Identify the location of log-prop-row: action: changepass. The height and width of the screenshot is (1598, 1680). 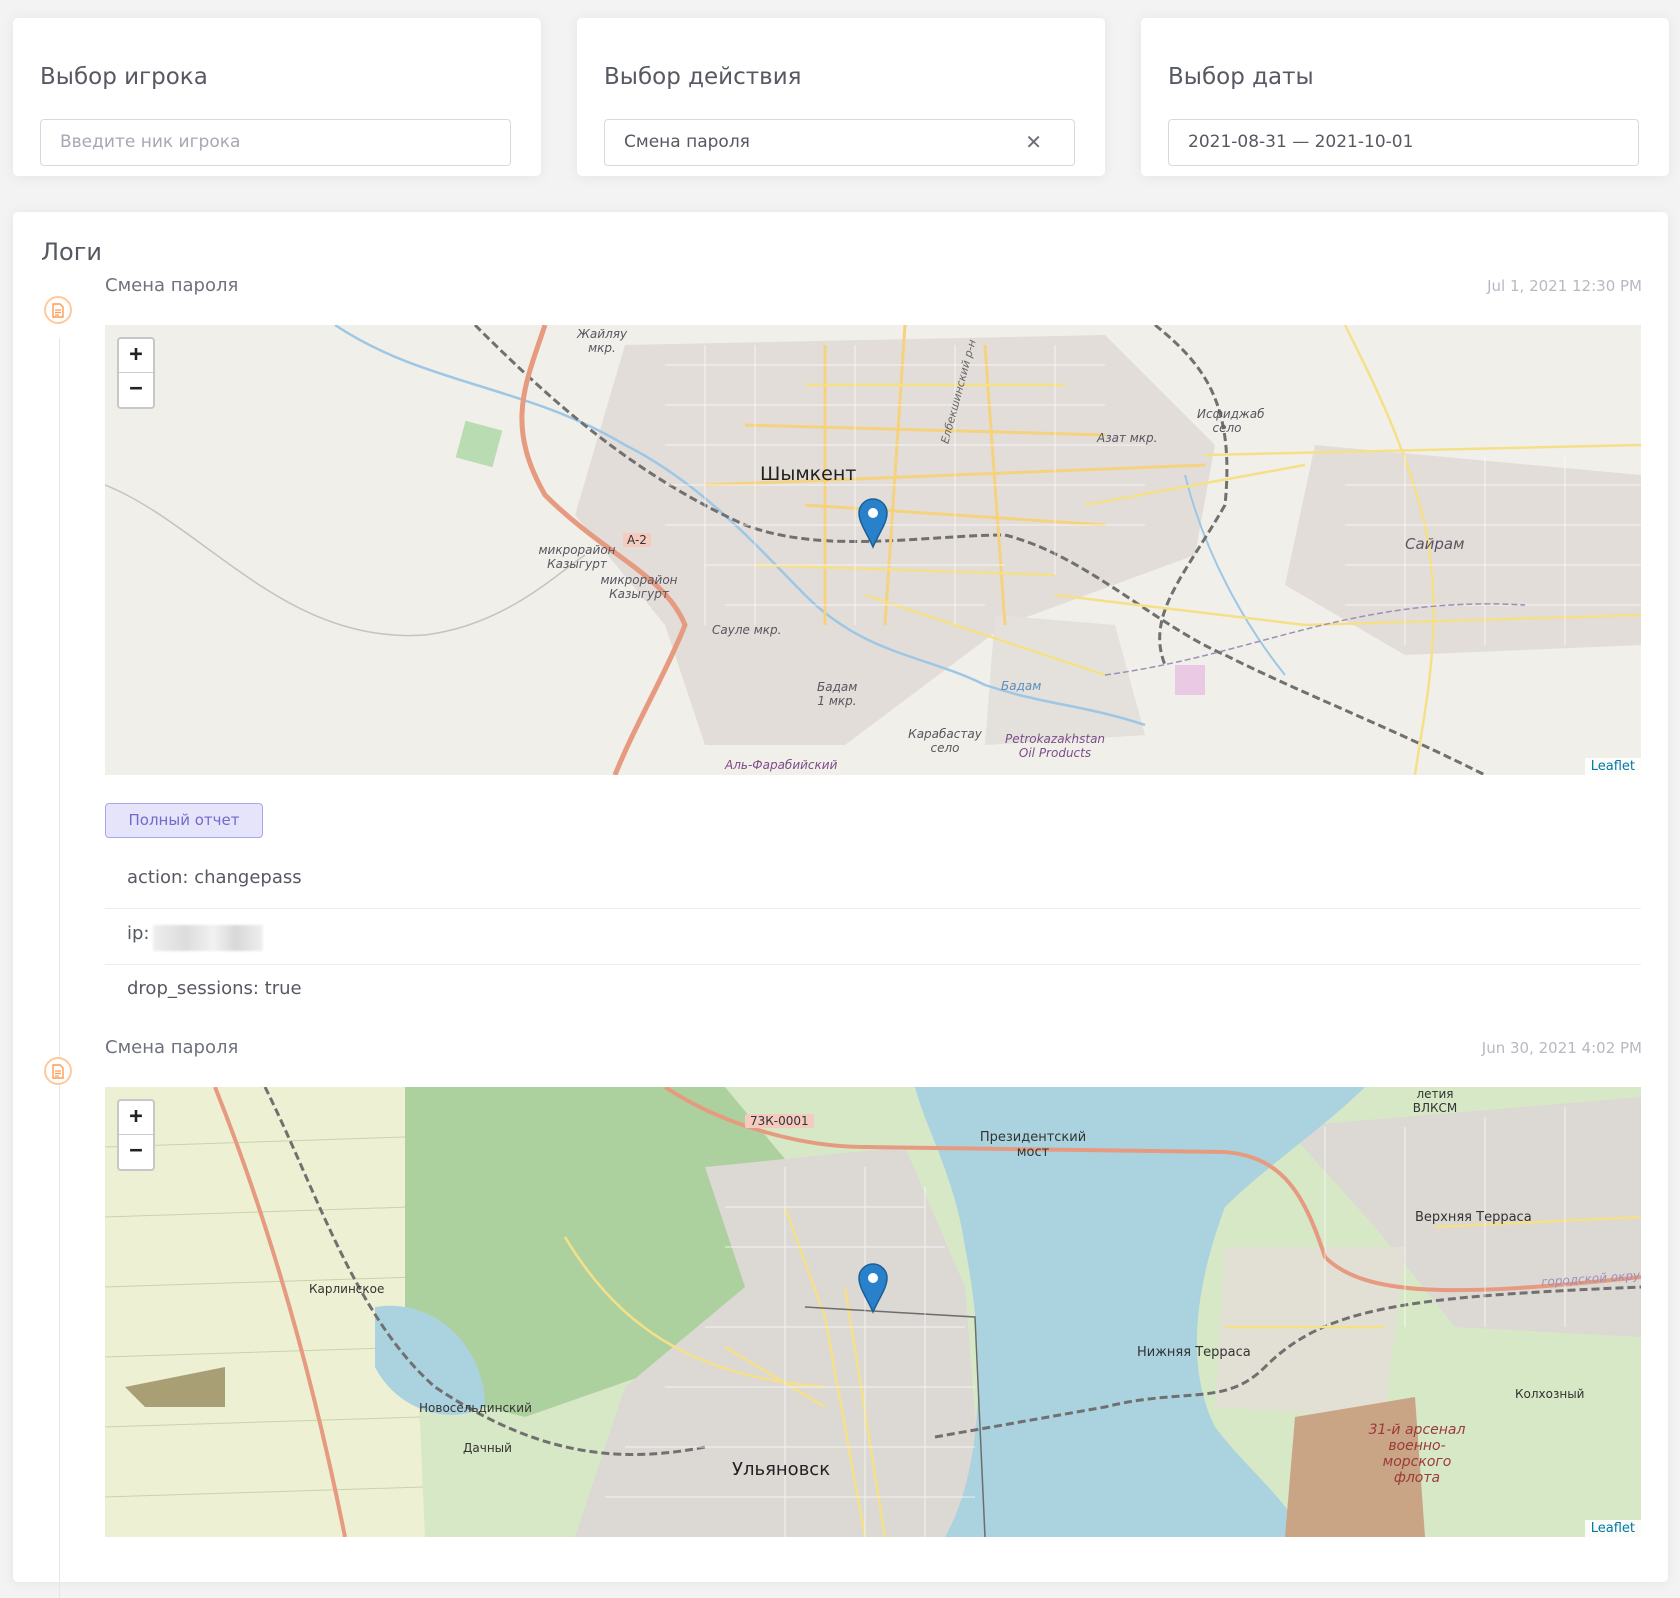
(873, 881).